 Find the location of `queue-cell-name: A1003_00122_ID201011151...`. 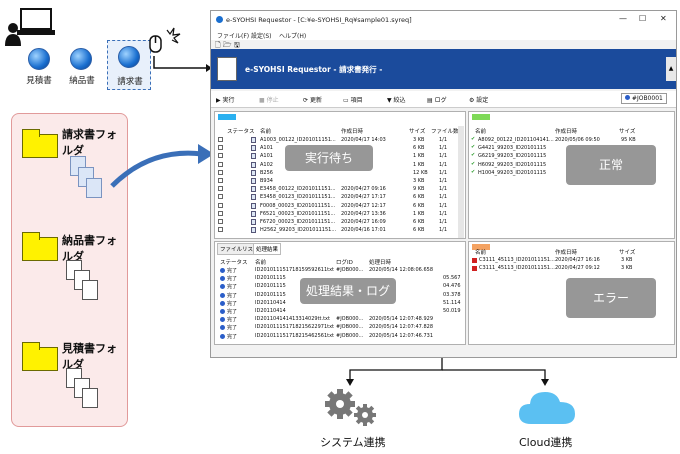

queue-cell-name: A1003_00122_ID201011151... is located at coordinates (298, 140).